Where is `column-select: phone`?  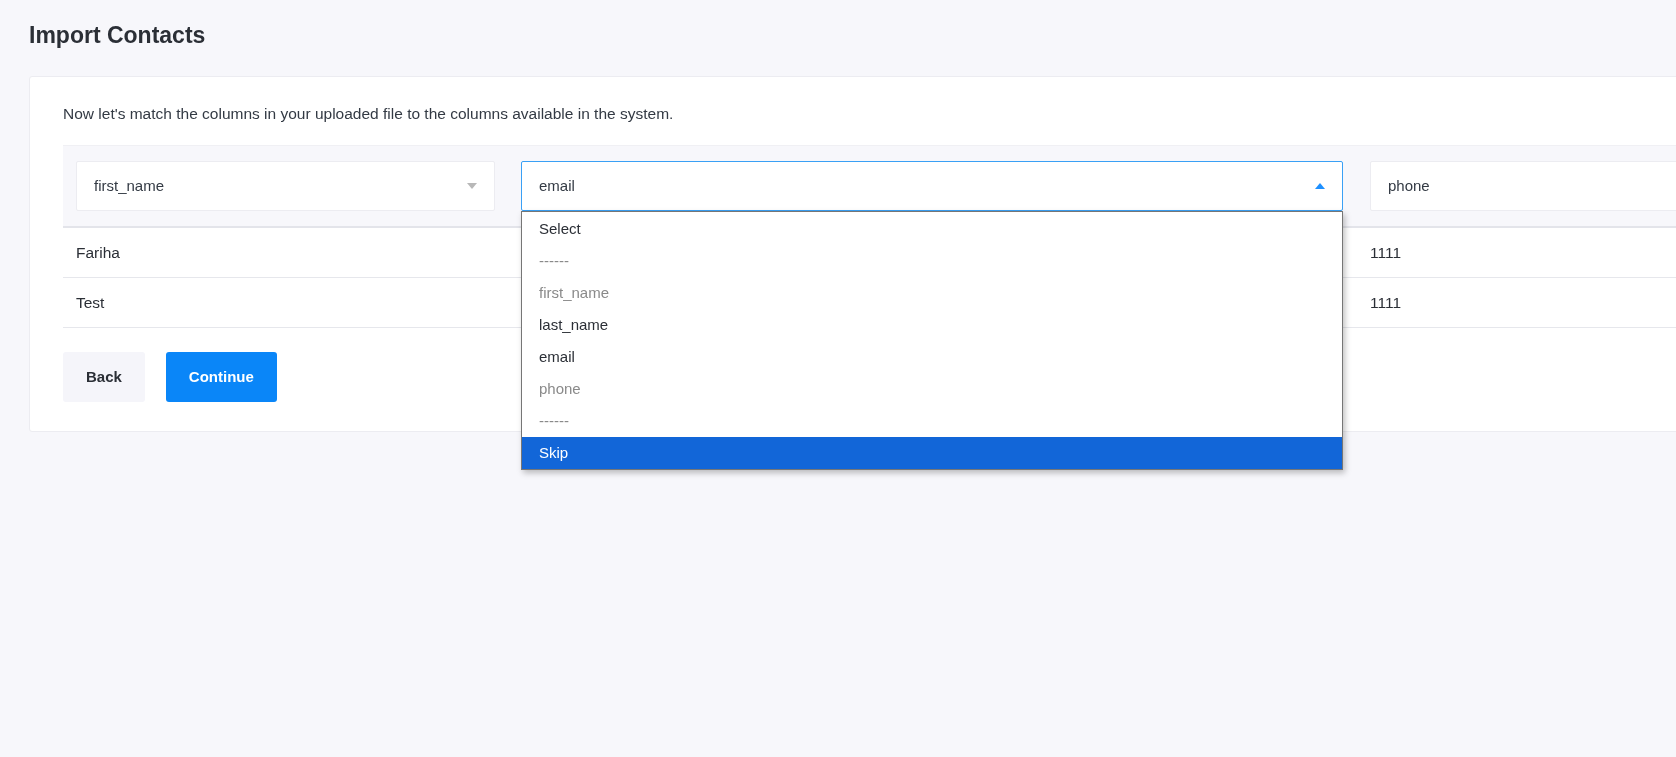
column-select: phone is located at coordinates (1523, 186).